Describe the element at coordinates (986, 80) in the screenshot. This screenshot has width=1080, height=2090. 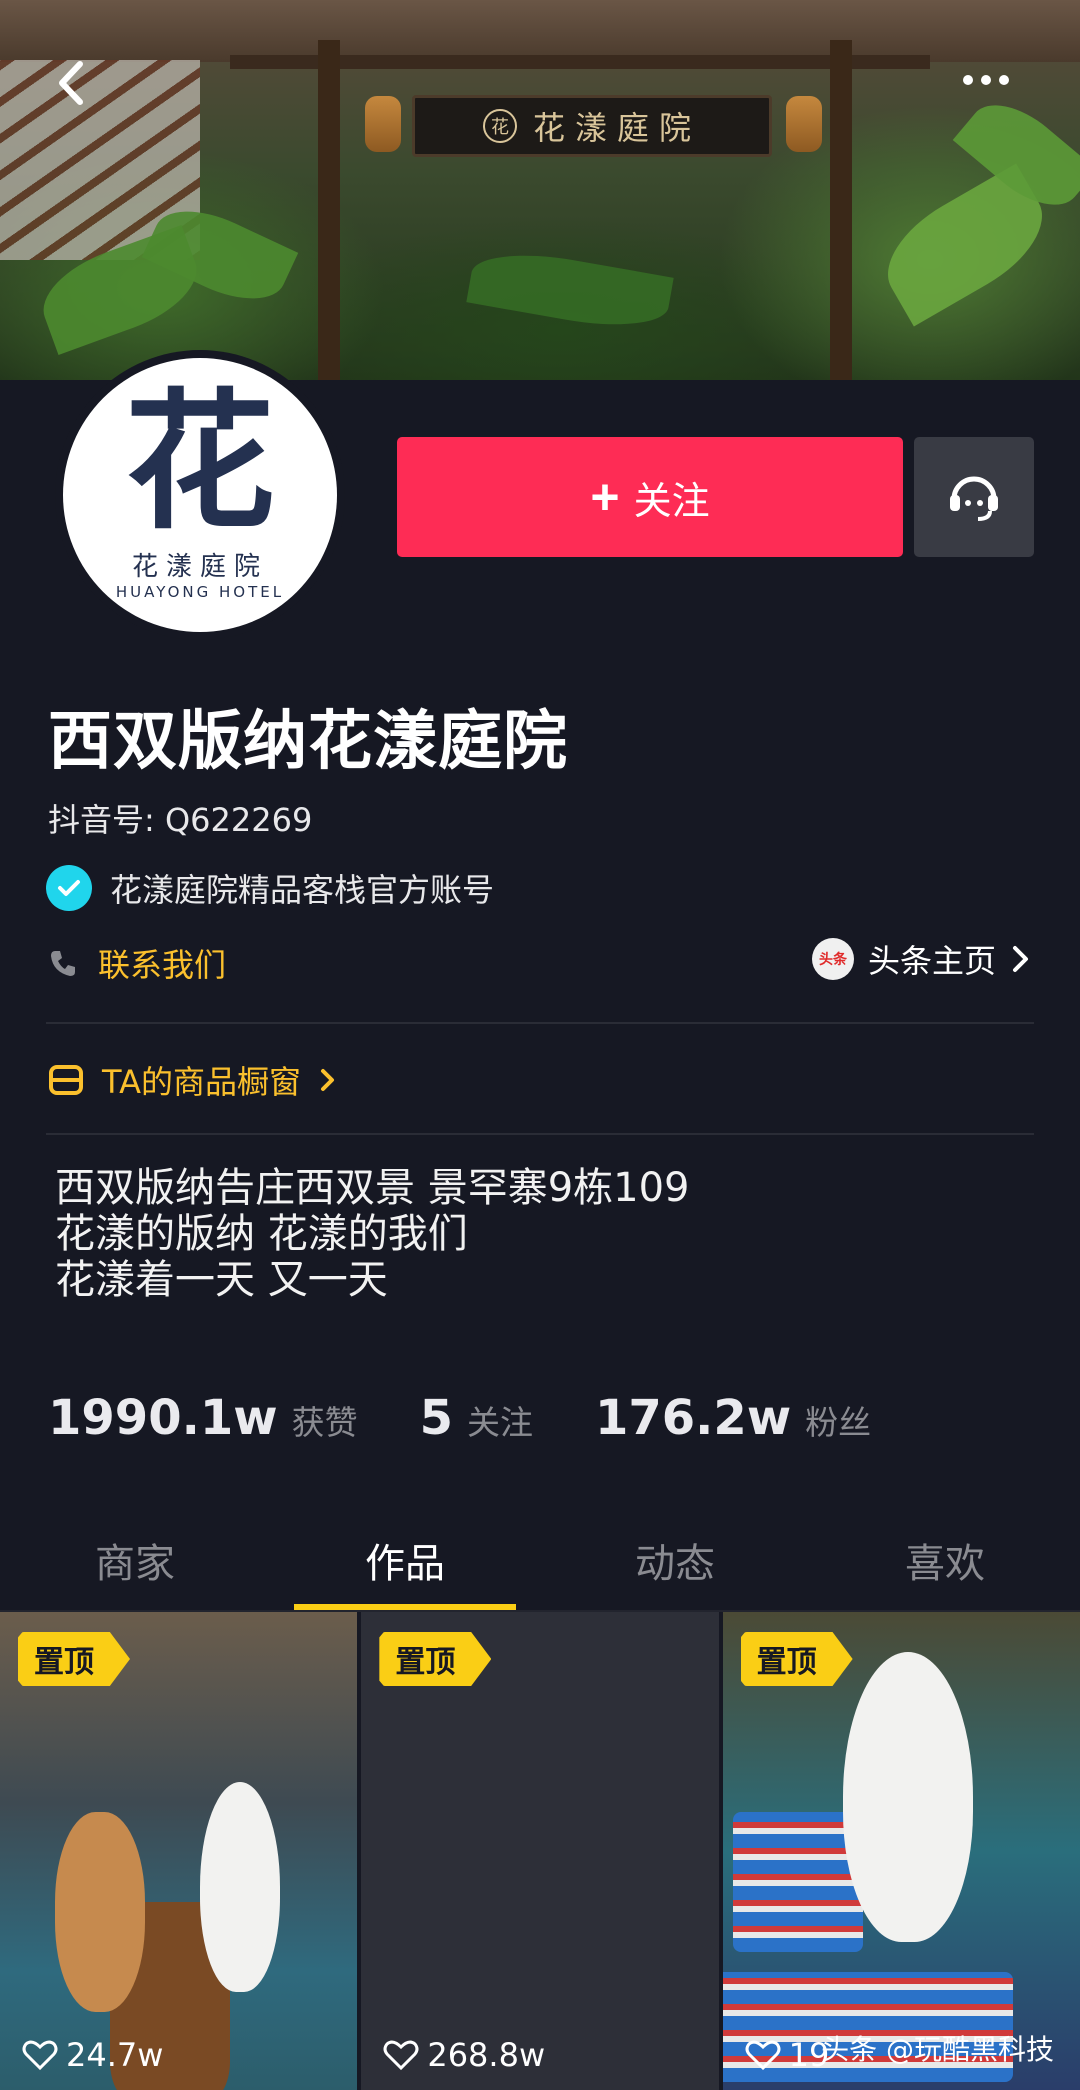
I see `more-dots-icon` at that location.